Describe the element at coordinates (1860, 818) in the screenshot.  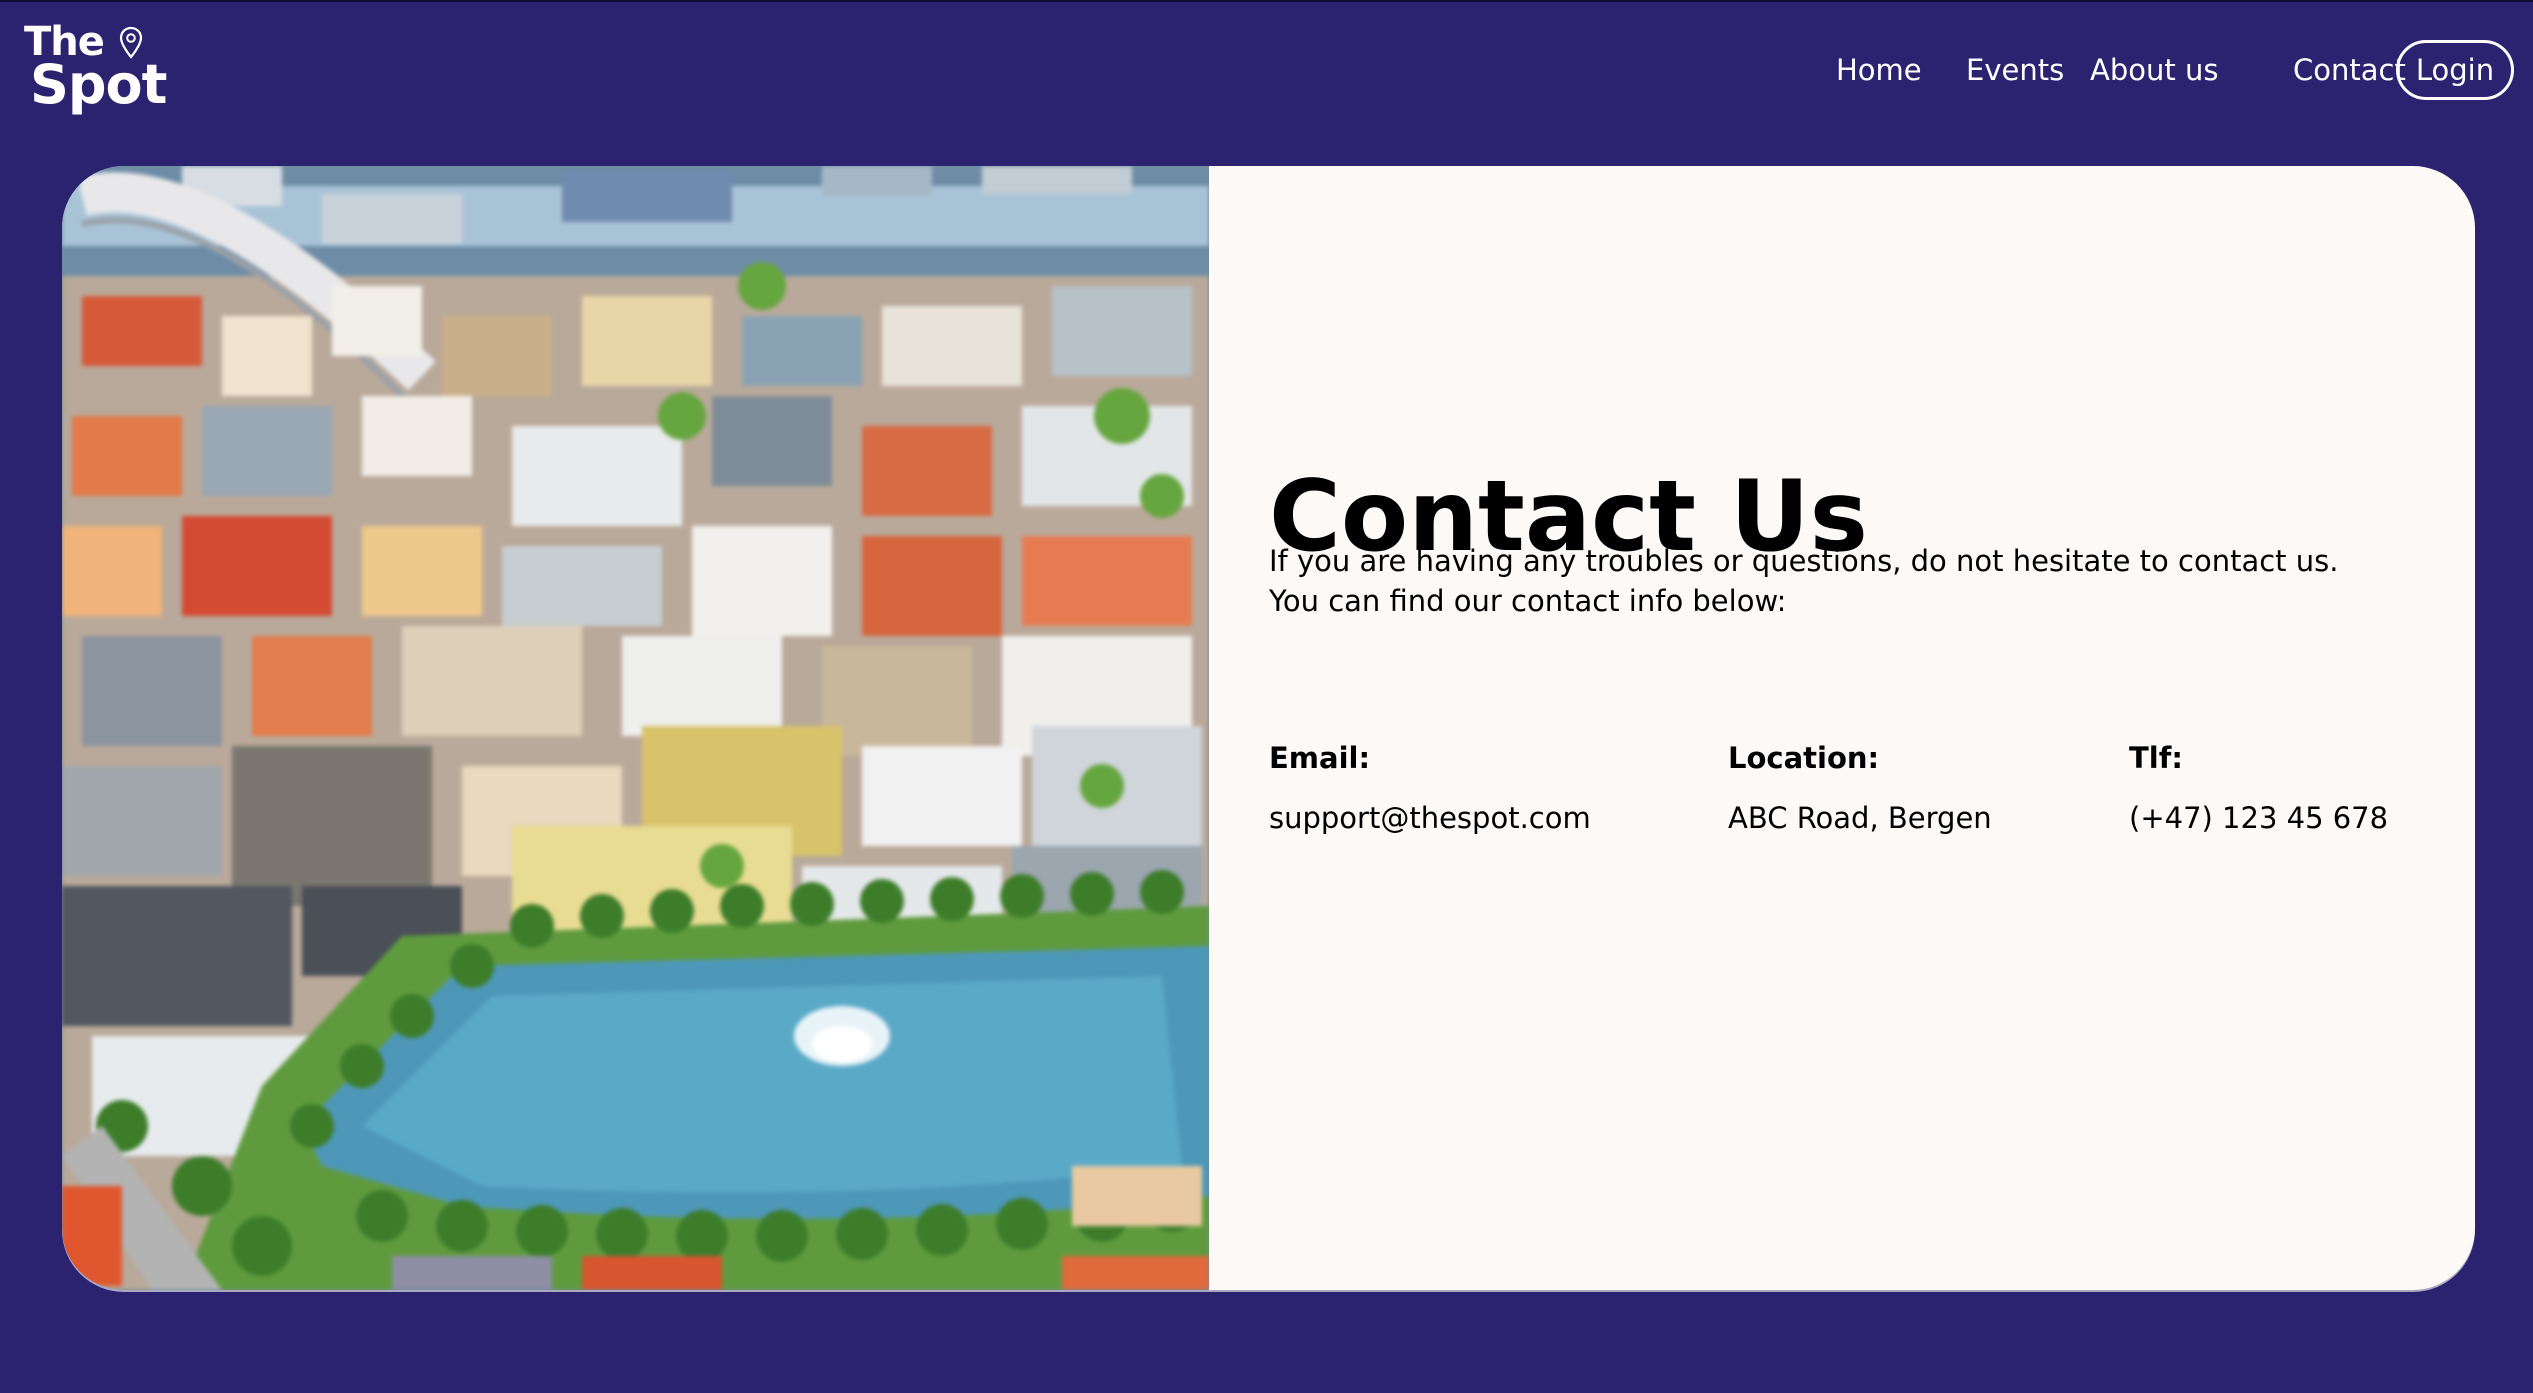
I see `location-value: ABC Road, Bergen` at that location.